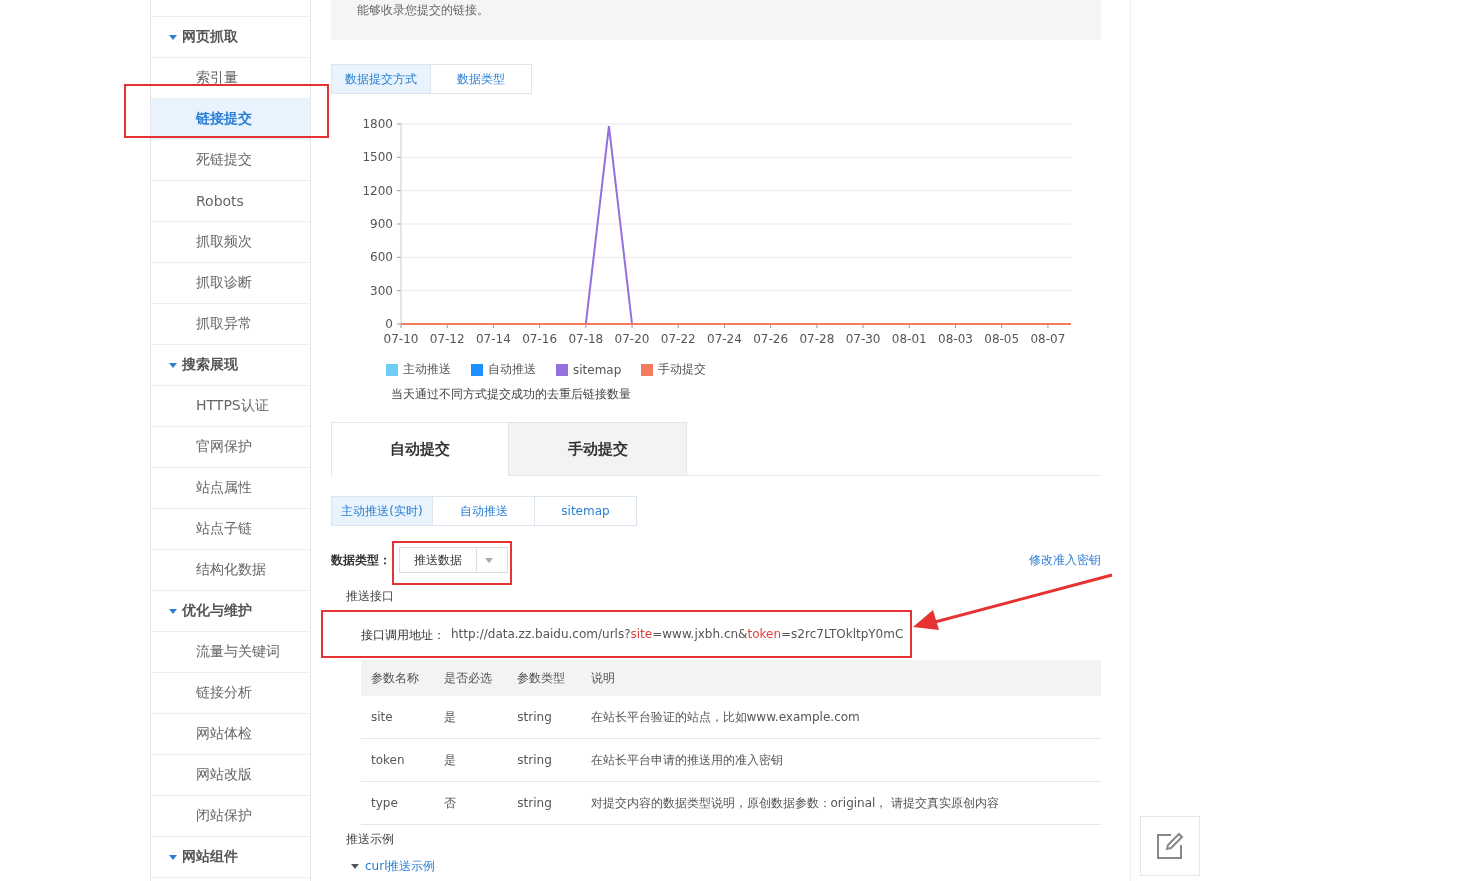 The width and height of the screenshot is (1459, 881). I want to click on sidebar-item: 链接提交, so click(230, 119).